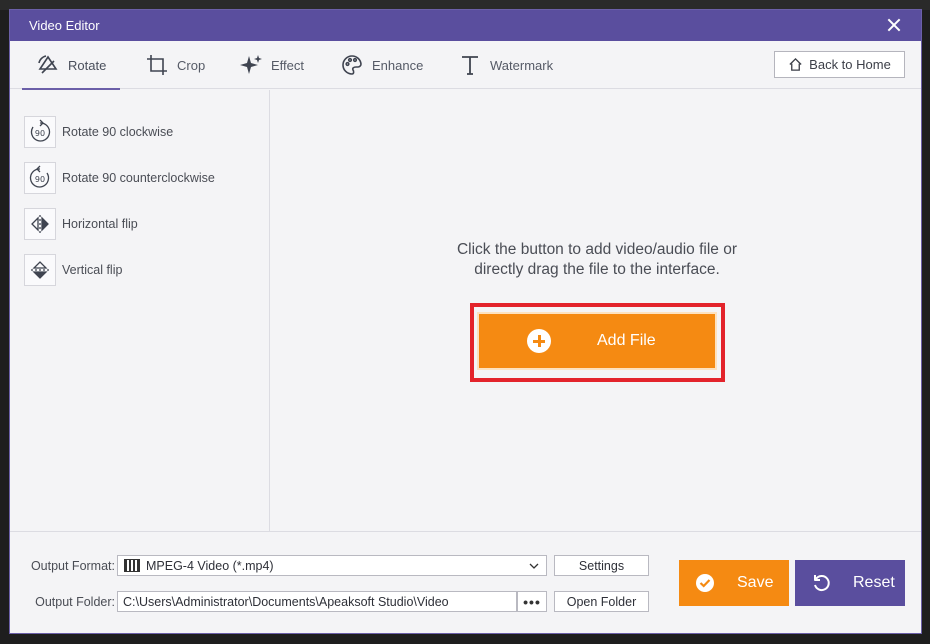  I want to click on save-button: Save, so click(734, 583).